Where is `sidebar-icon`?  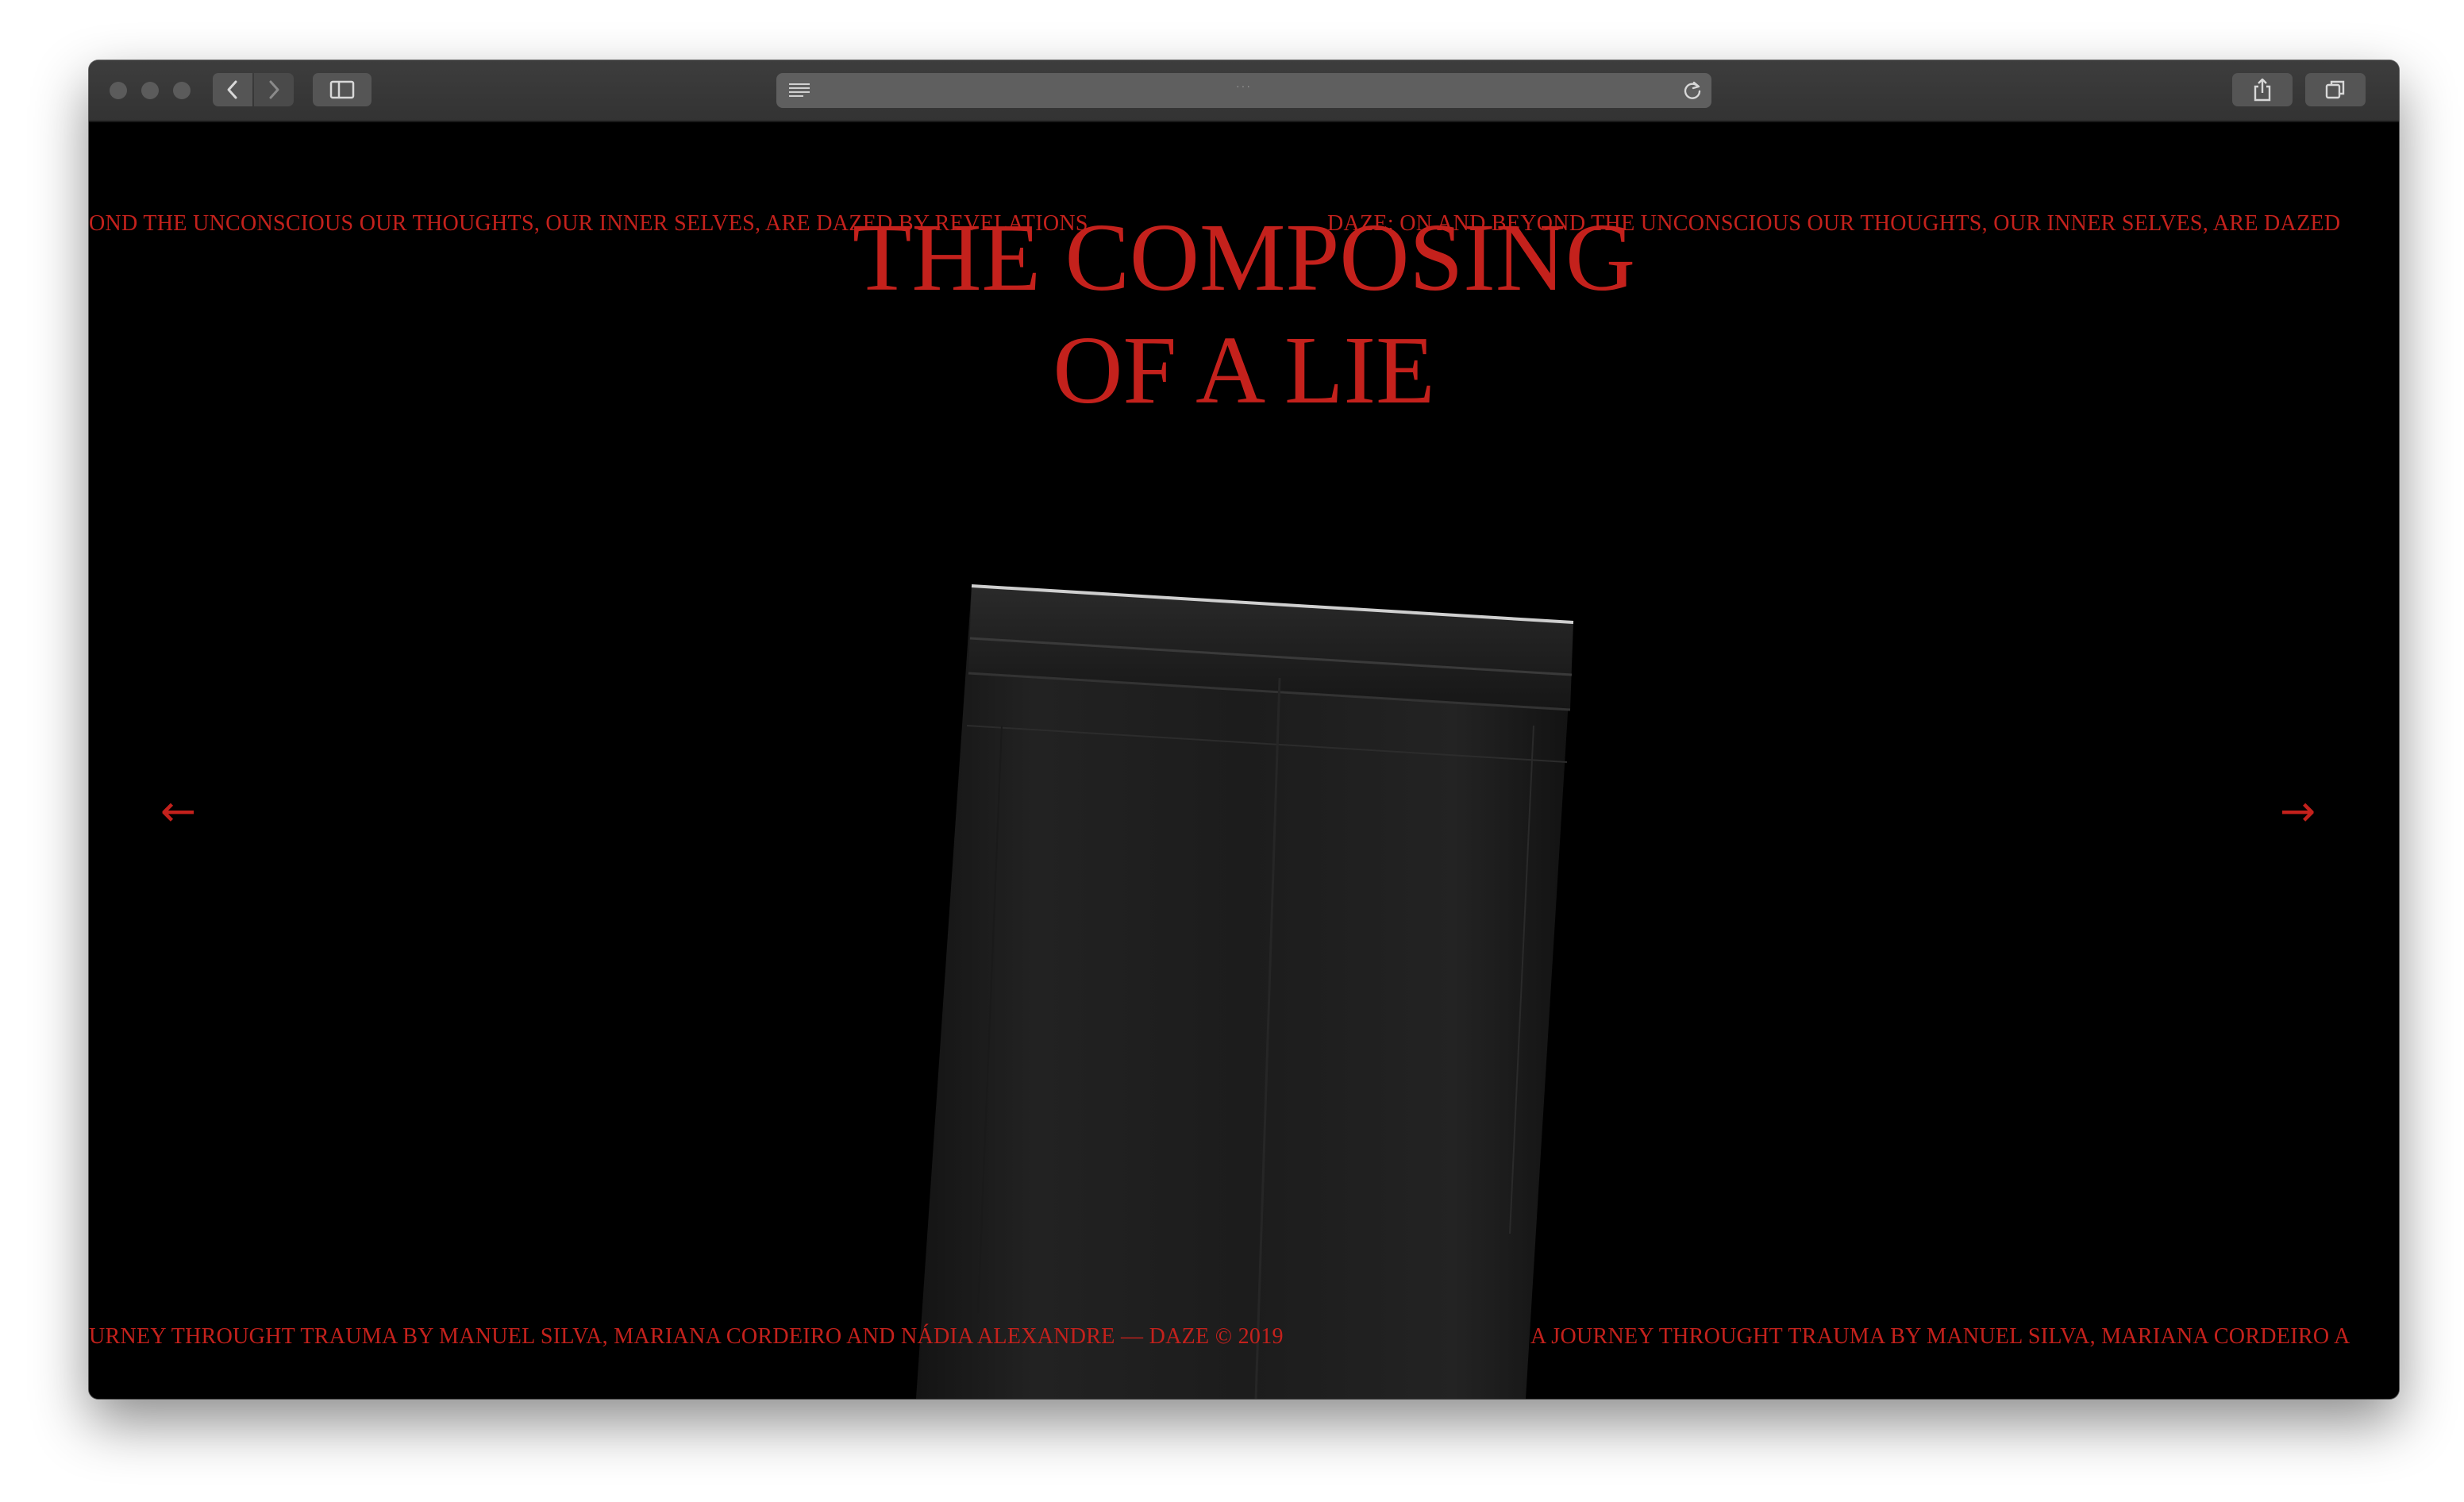
sidebar-icon is located at coordinates (342, 89).